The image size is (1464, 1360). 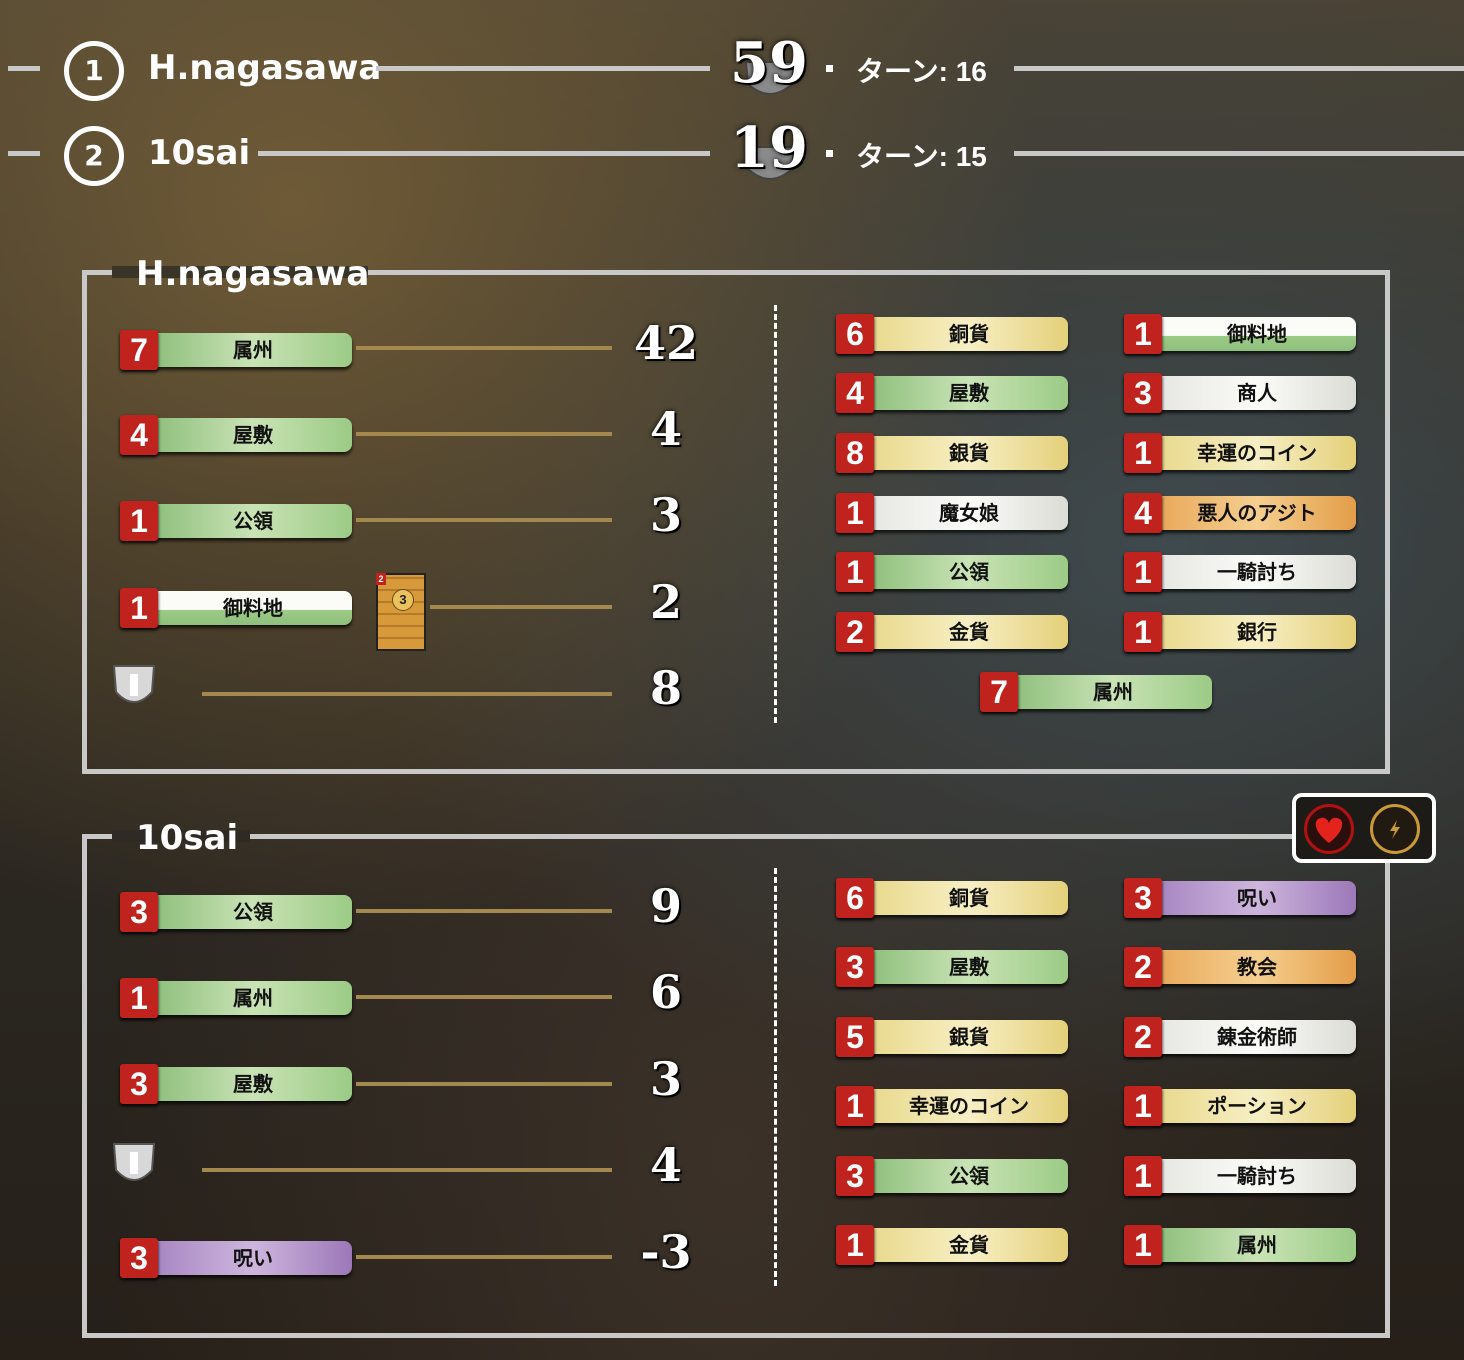 What do you see at coordinates (94, 71) in the screenshot?
I see `rank-badge: 1` at bounding box center [94, 71].